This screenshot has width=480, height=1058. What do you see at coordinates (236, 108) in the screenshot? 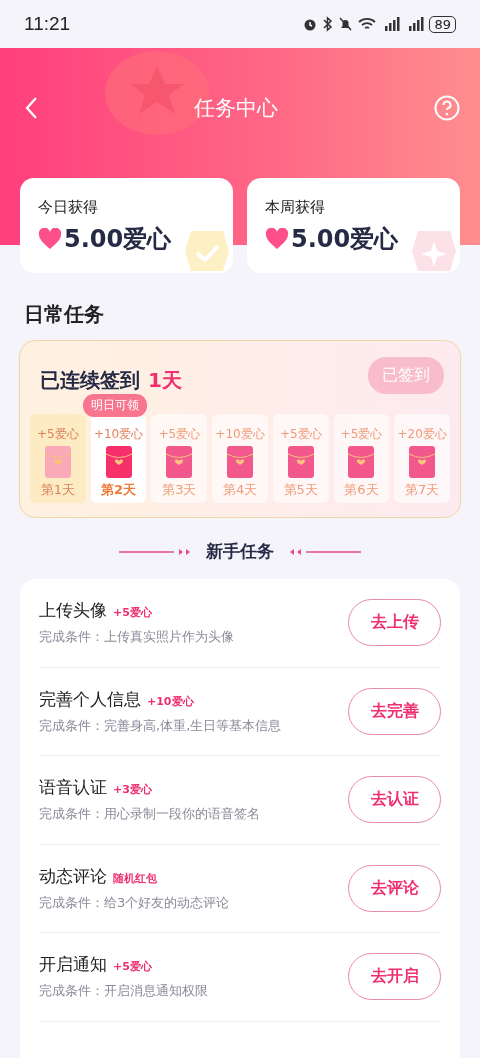
I see `page-title: 任务中心` at bounding box center [236, 108].